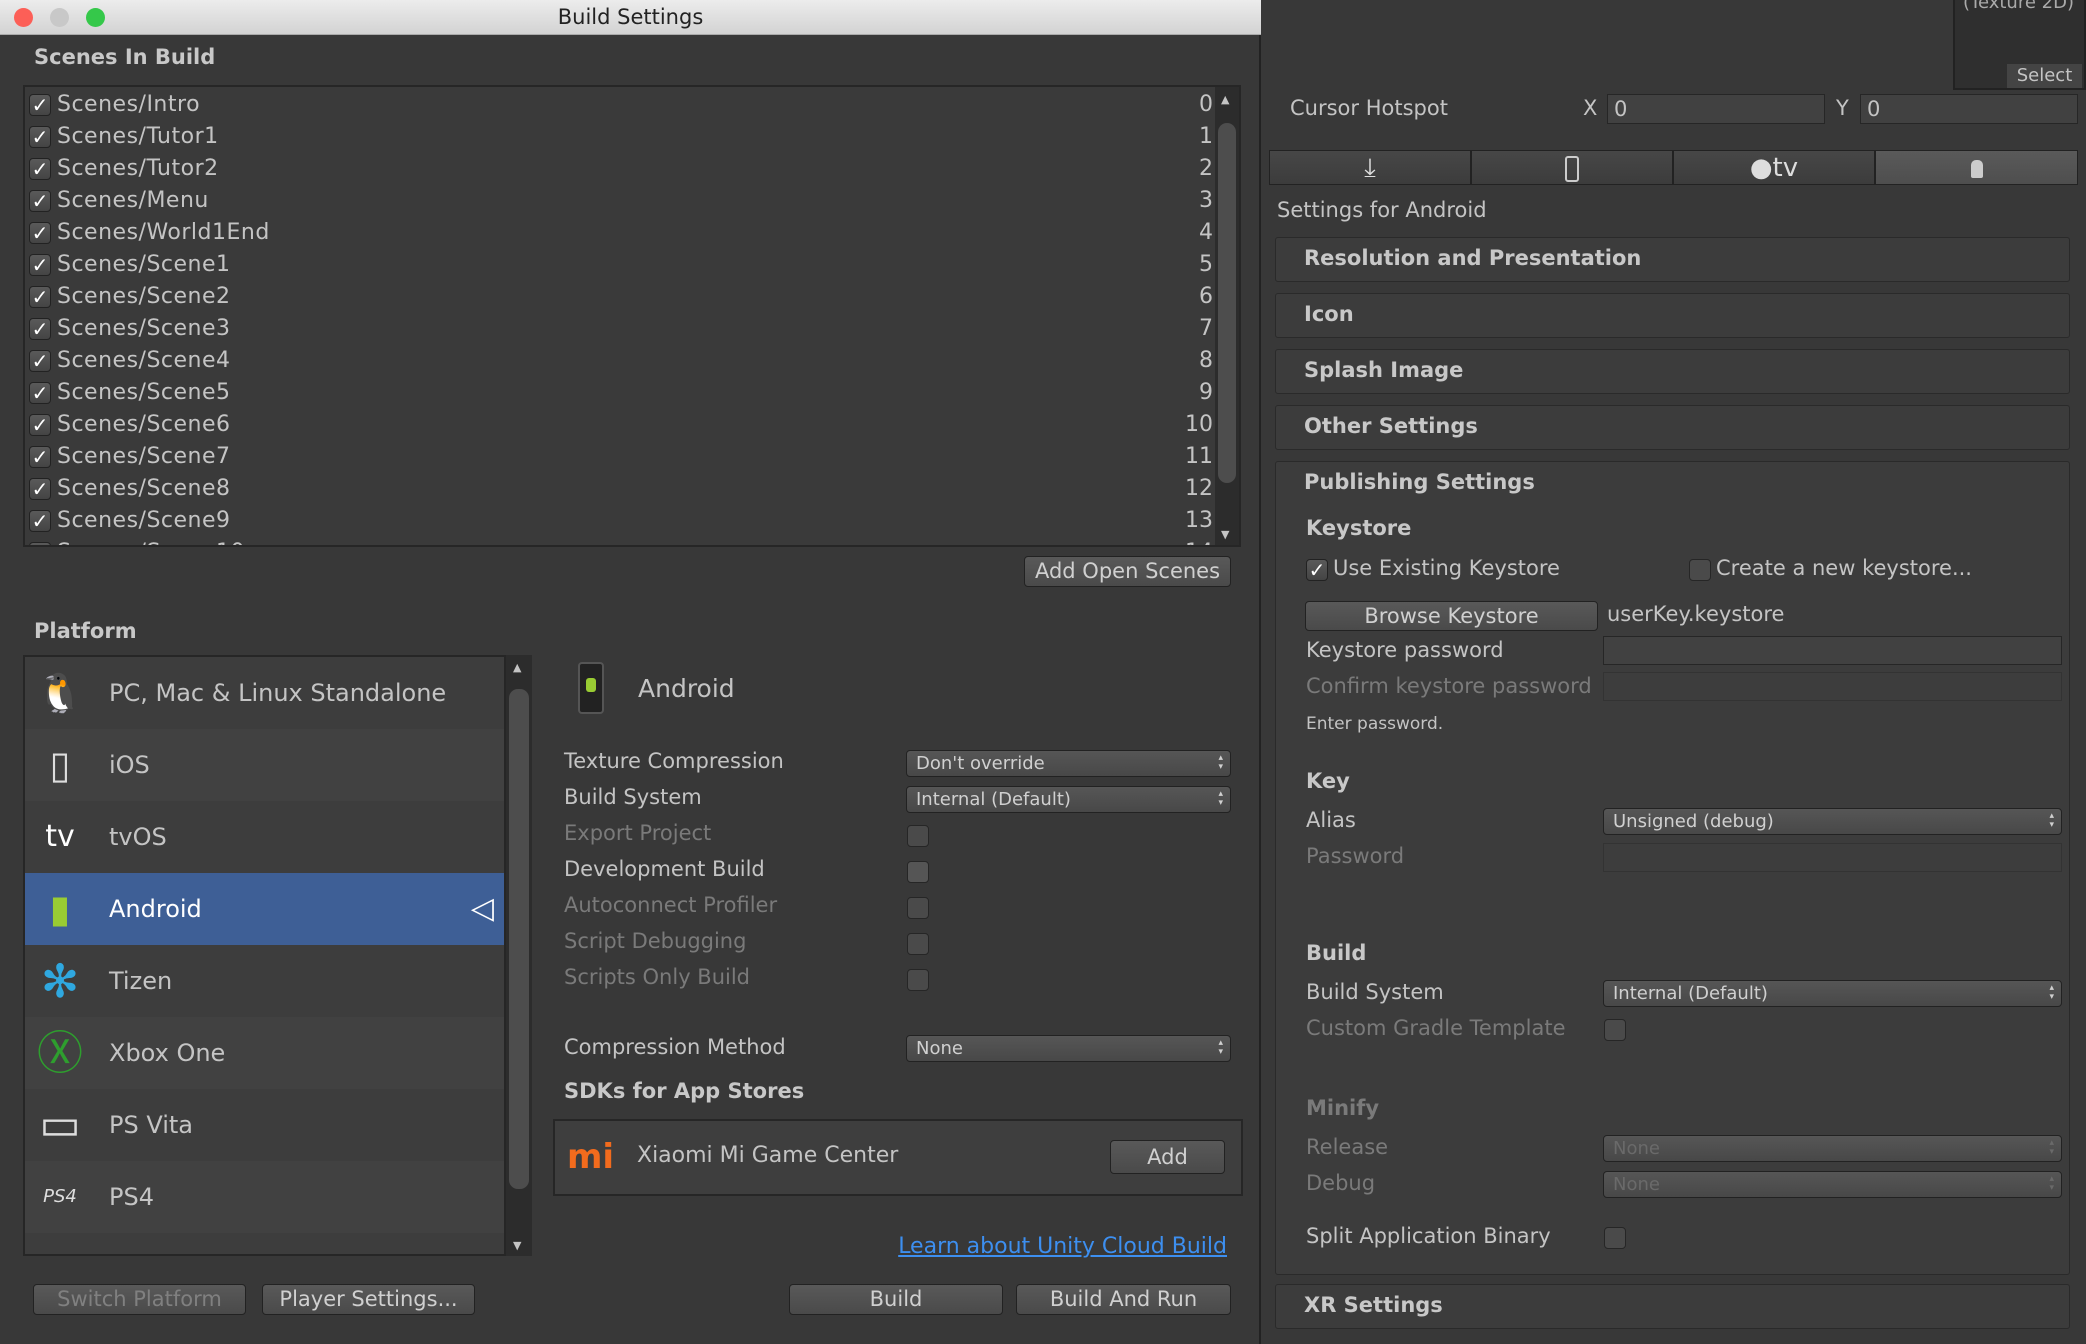 The width and height of the screenshot is (2086, 1344). What do you see at coordinates (1832, 993) in the screenshot?
I see `publish-build-system-dropdown: Internal (Default)` at bounding box center [1832, 993].